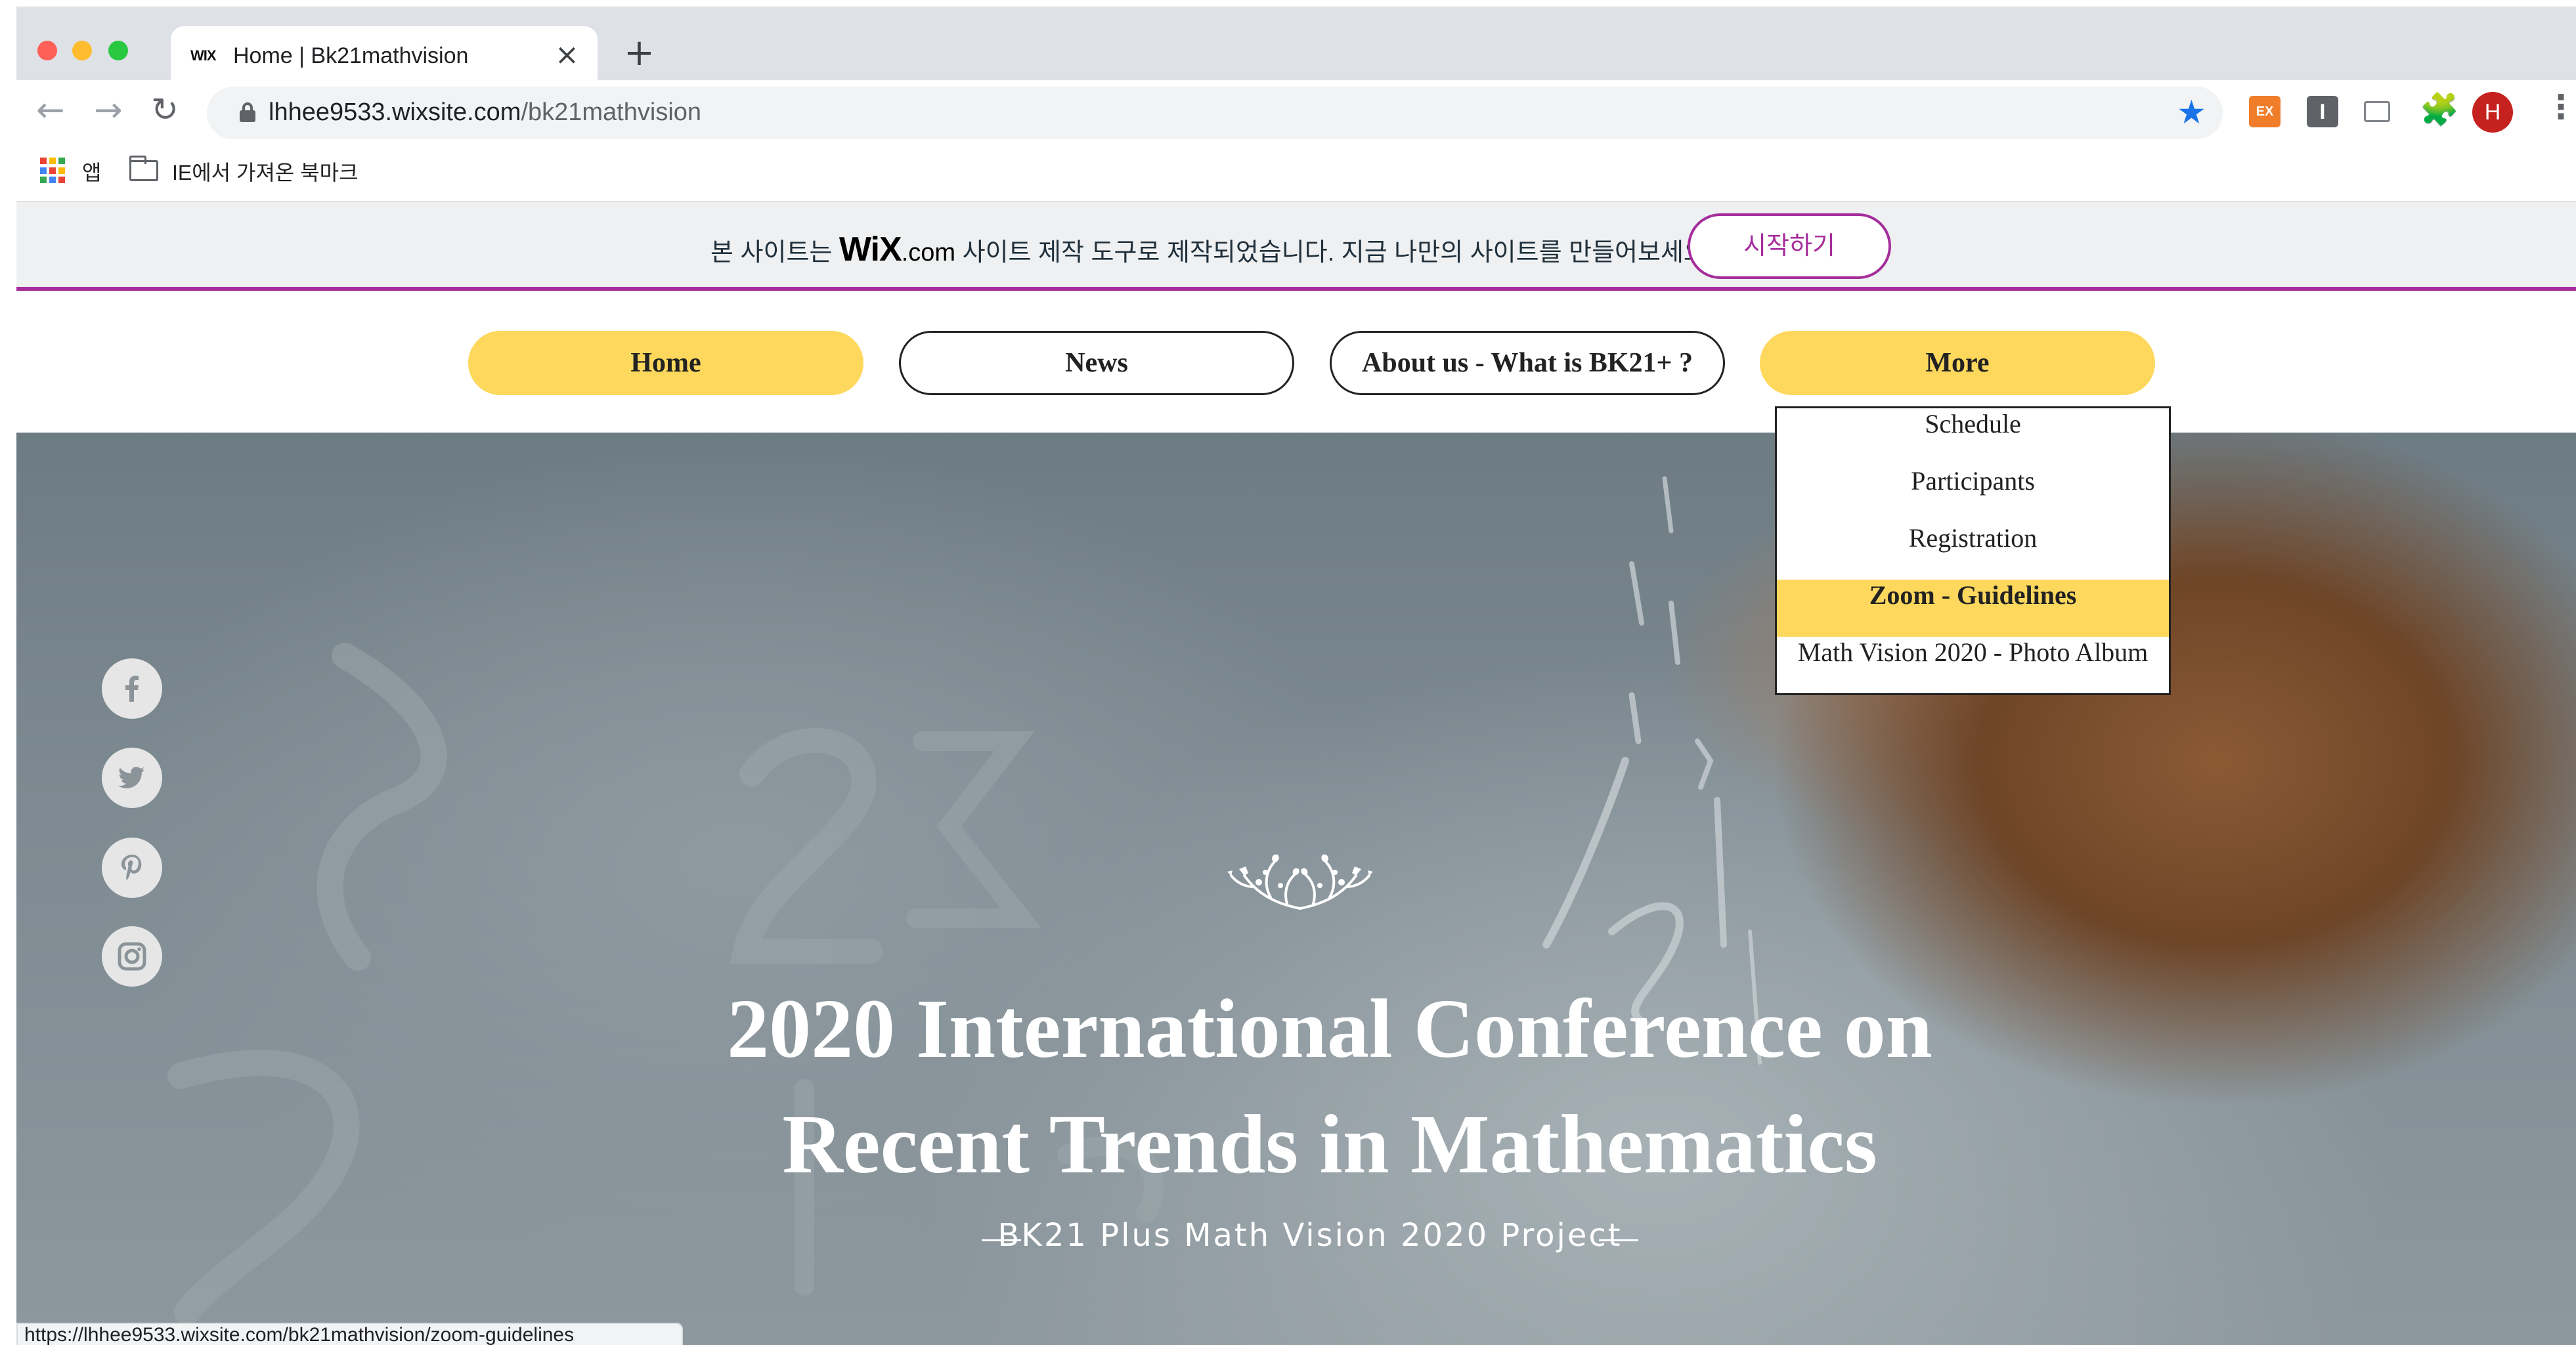 This screenshot has width=2576, height=1345. Describe the element at coordinates (1619, 1240) in the screenshot. I see `subtitle-line-right` at that location.